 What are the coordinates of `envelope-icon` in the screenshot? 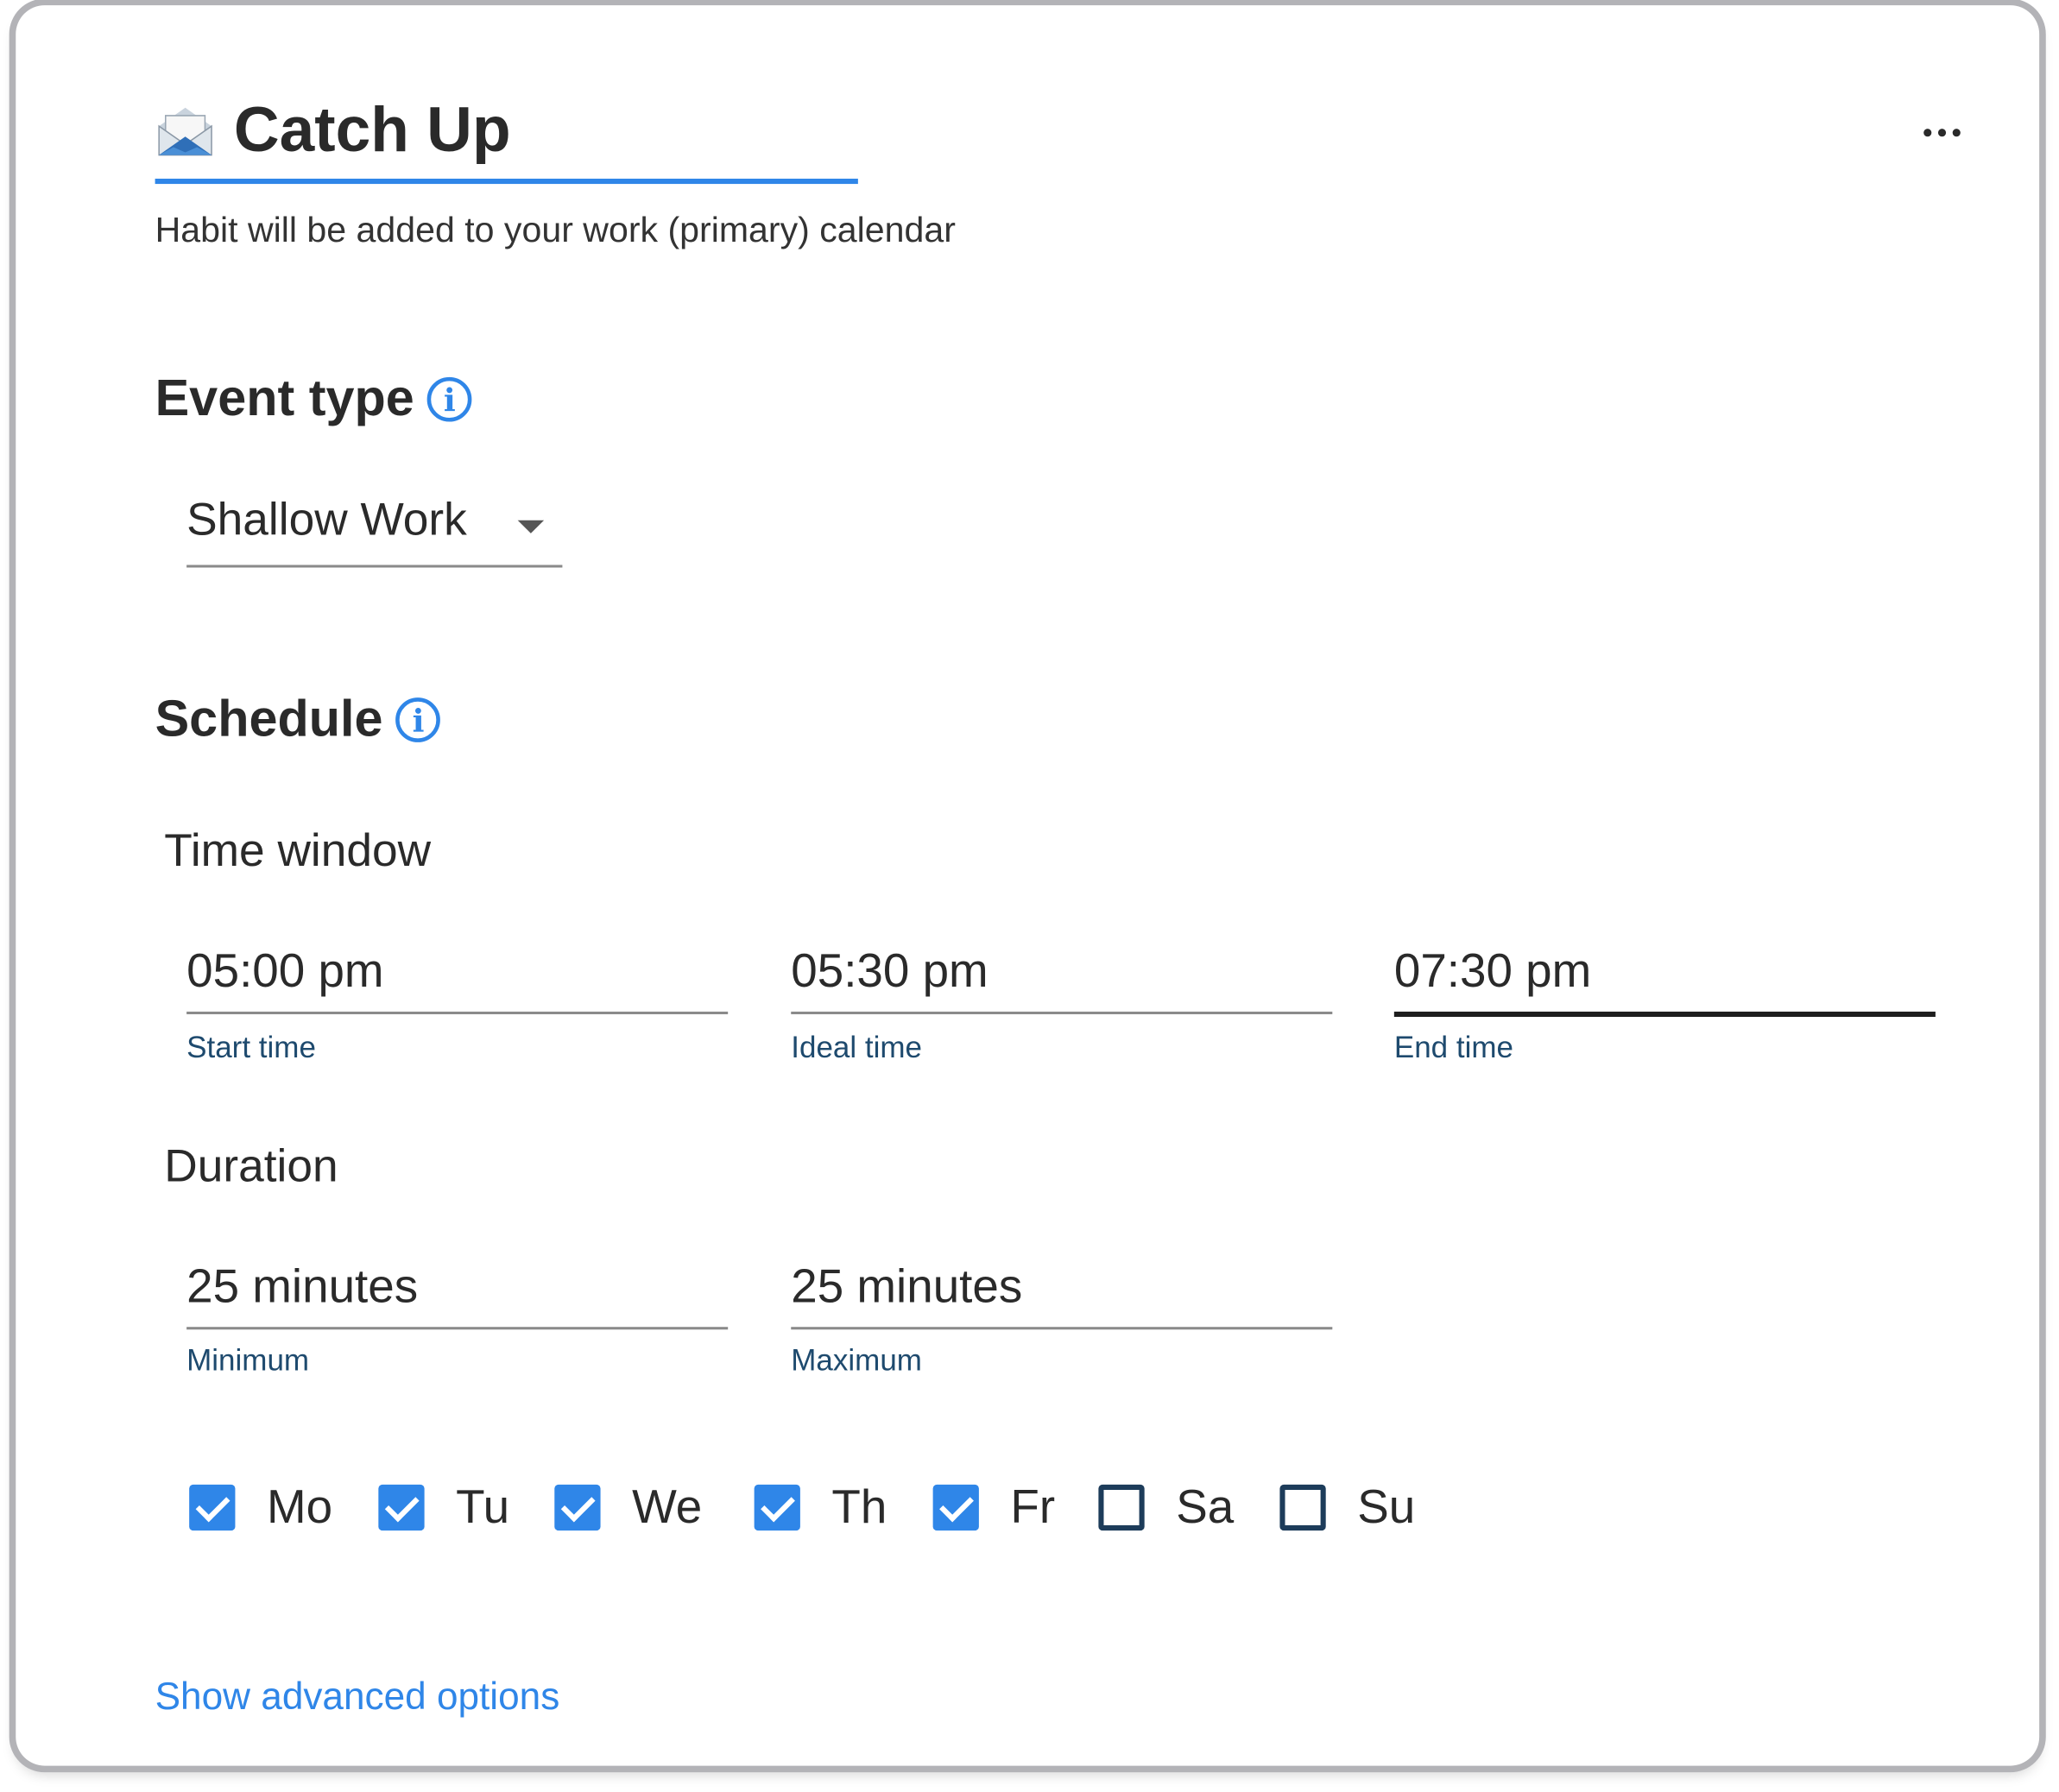 It's located at (185, 131).